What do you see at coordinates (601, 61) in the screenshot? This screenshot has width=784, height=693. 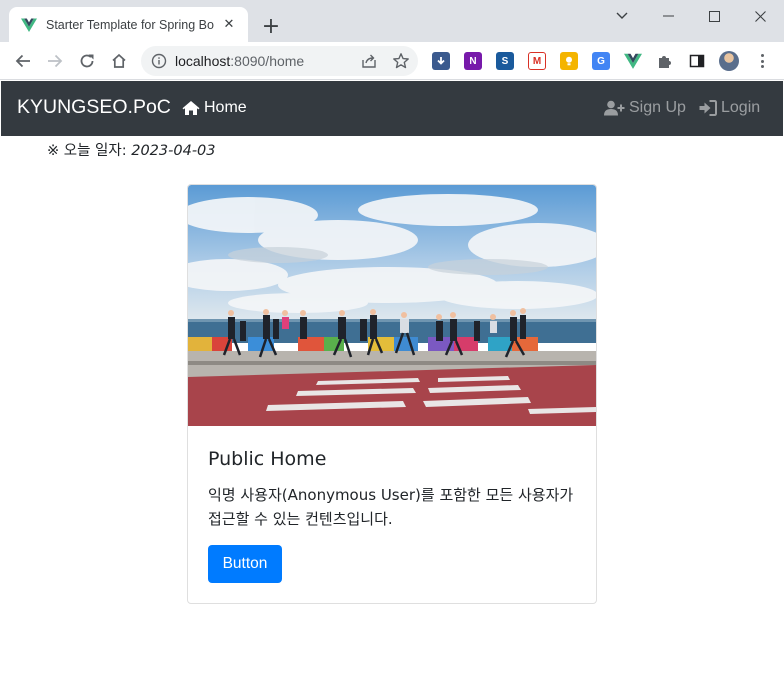 I see `translate-extension-icon: G` at bounding box center [601, 61].